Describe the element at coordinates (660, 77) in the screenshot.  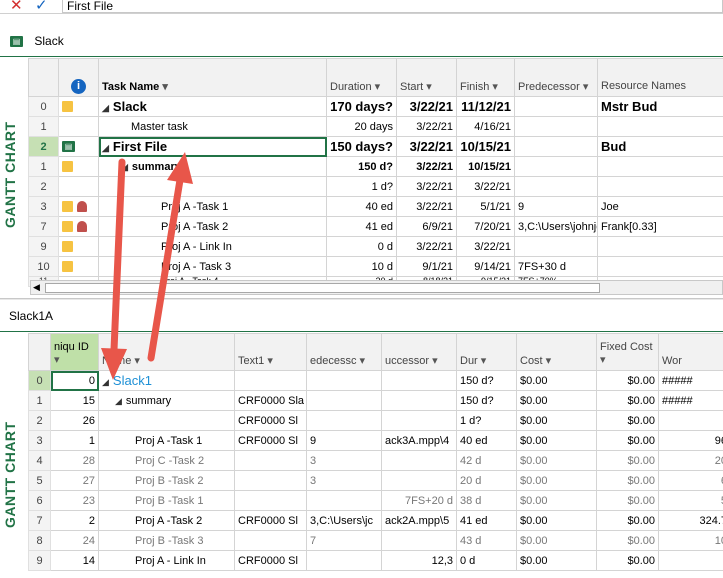
I see `resource-names-column-header: Resource Names` at that location.